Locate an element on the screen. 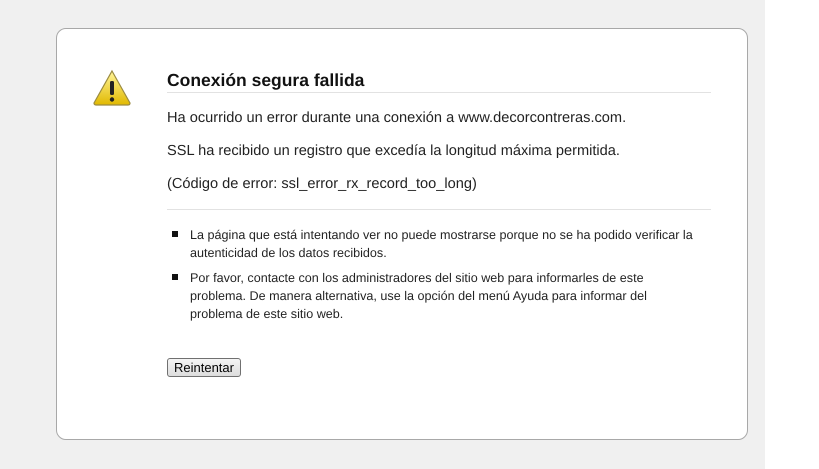 Image resolution: width=819 pixels, height=469 pixels. advice-text: Por favor, contacte con los administradores del sitio web para informarles de este problema. De manera alternativa, use la opción del menú Ayuda para informar del problema de este sitio web. is located at coordinates (419, 296).